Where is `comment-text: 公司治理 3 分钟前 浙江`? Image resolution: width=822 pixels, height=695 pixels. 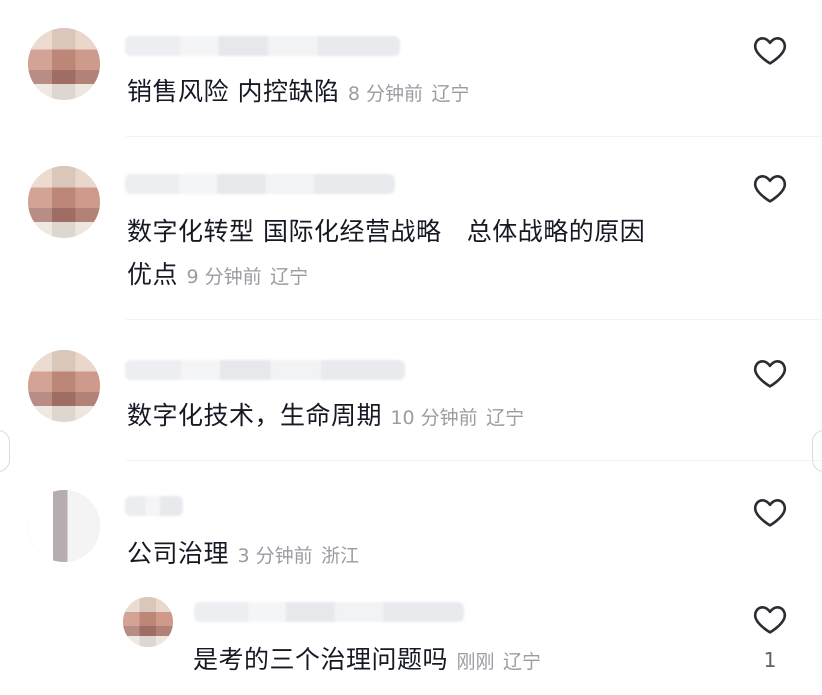
comment-text: 公司治理 3 分钟前 浙江 is located at coordinates (243, 553).